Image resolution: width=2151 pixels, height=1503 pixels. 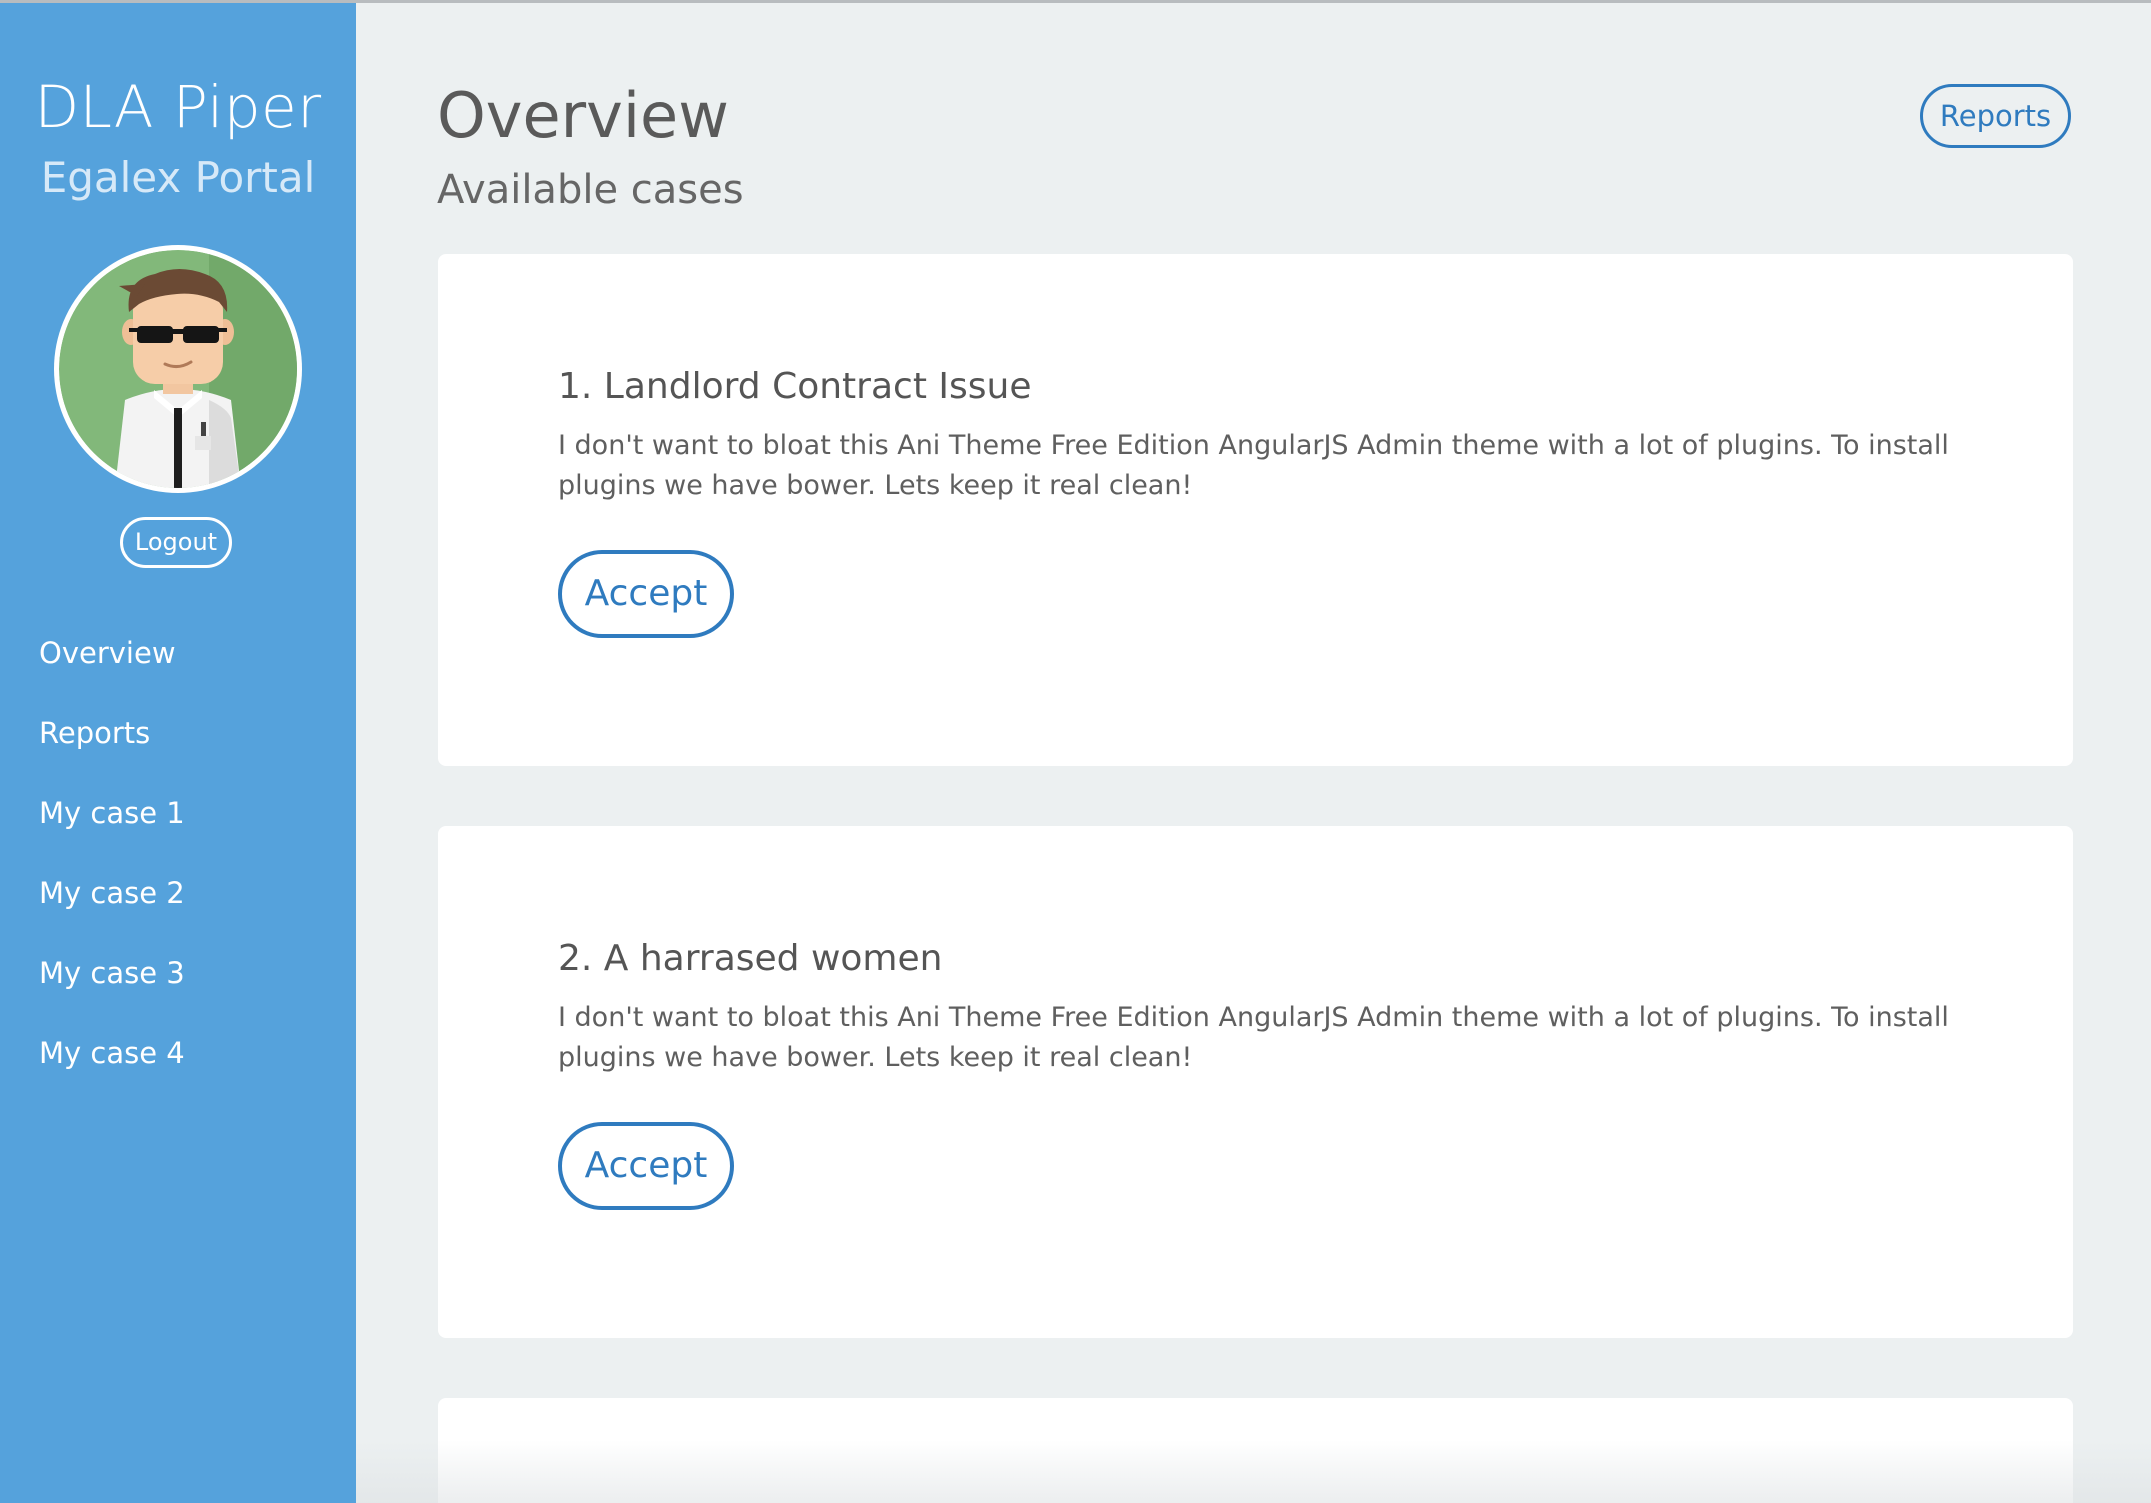 What do you see at coordinates (176, 542) in the screenshot?
I see `logout-button: Logout` at bounding box center [176, 542].